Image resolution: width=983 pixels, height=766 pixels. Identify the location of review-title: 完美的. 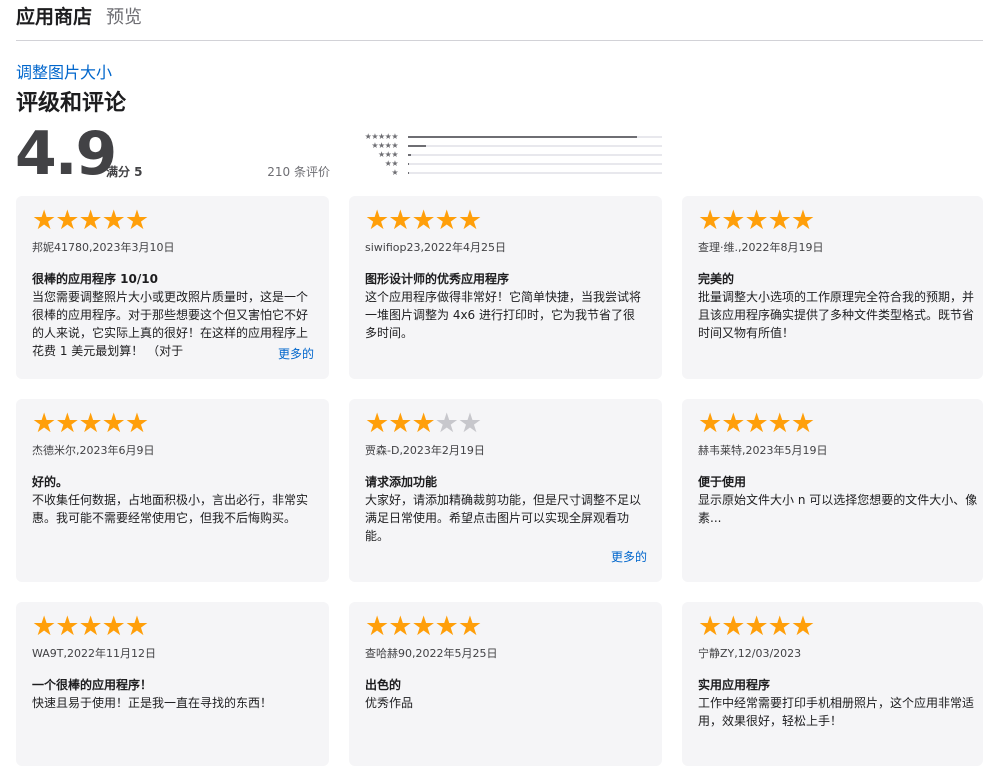
(716, 279).